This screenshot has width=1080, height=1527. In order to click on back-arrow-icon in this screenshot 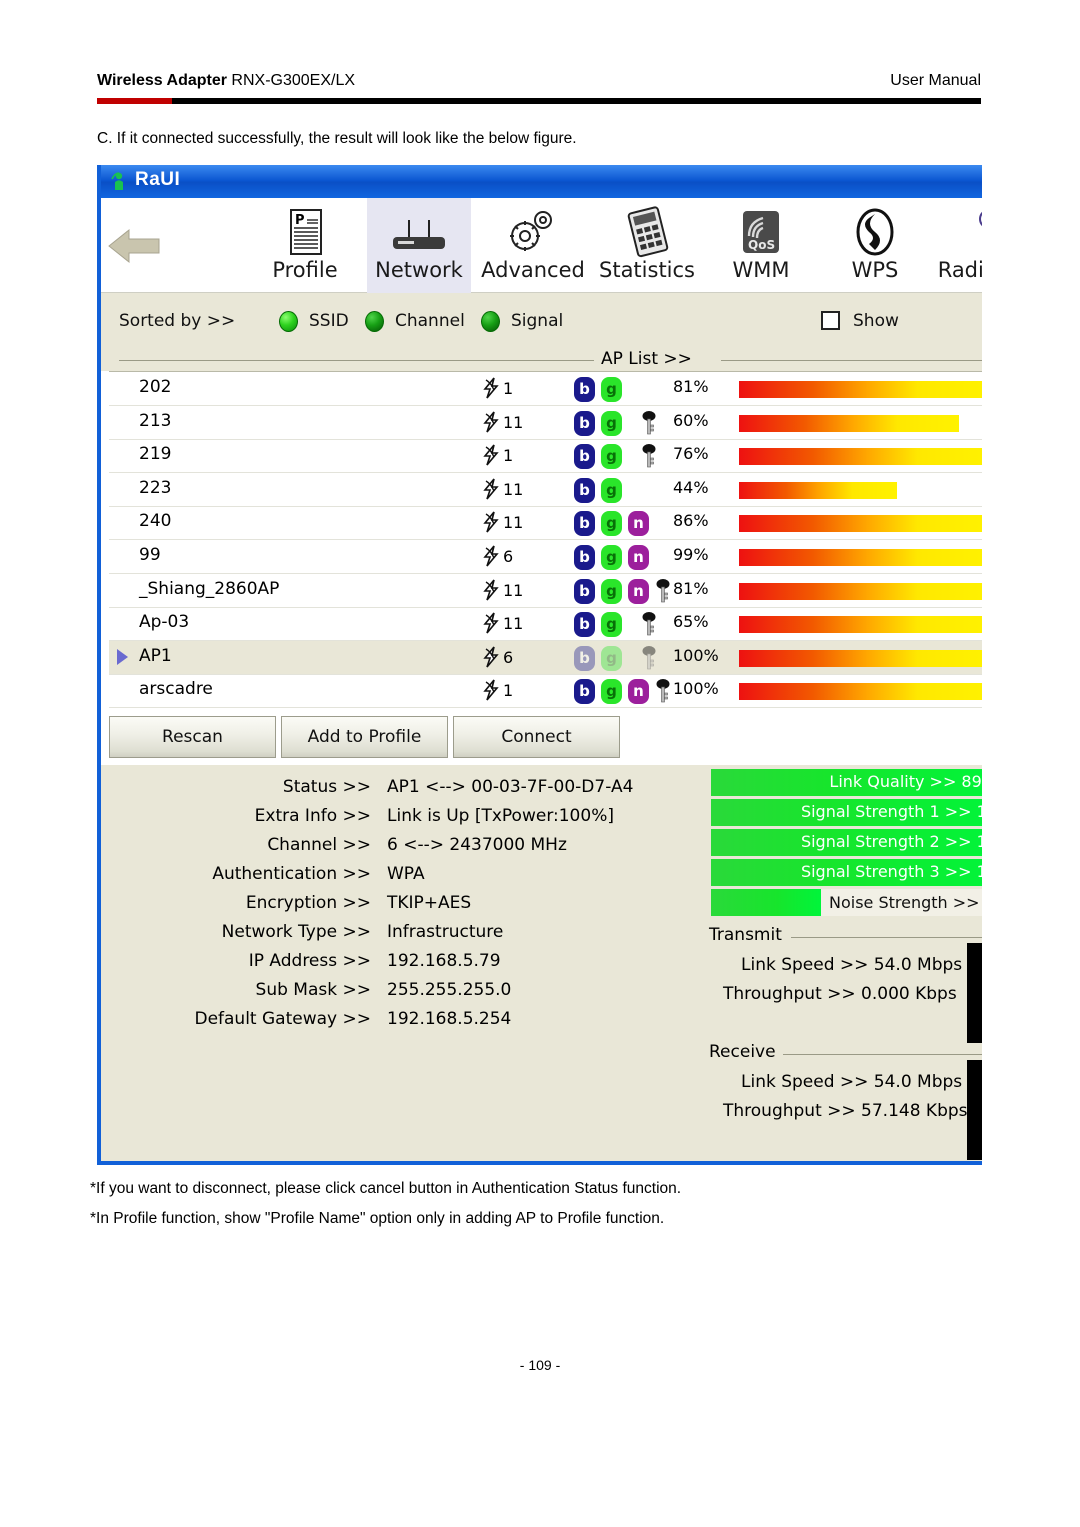, I will do `click(134, 246)`.